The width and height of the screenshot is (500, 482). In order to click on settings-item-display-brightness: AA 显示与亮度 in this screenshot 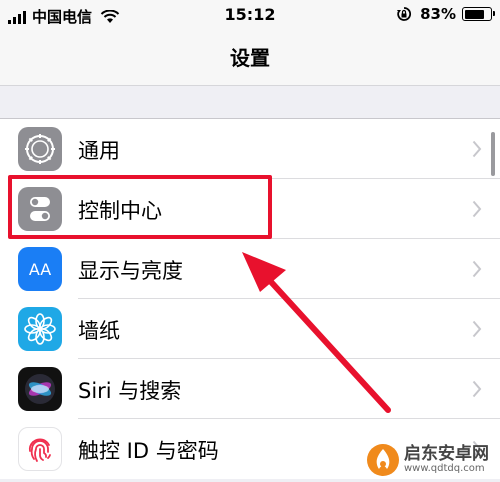, I will do `click(250, 269)`.